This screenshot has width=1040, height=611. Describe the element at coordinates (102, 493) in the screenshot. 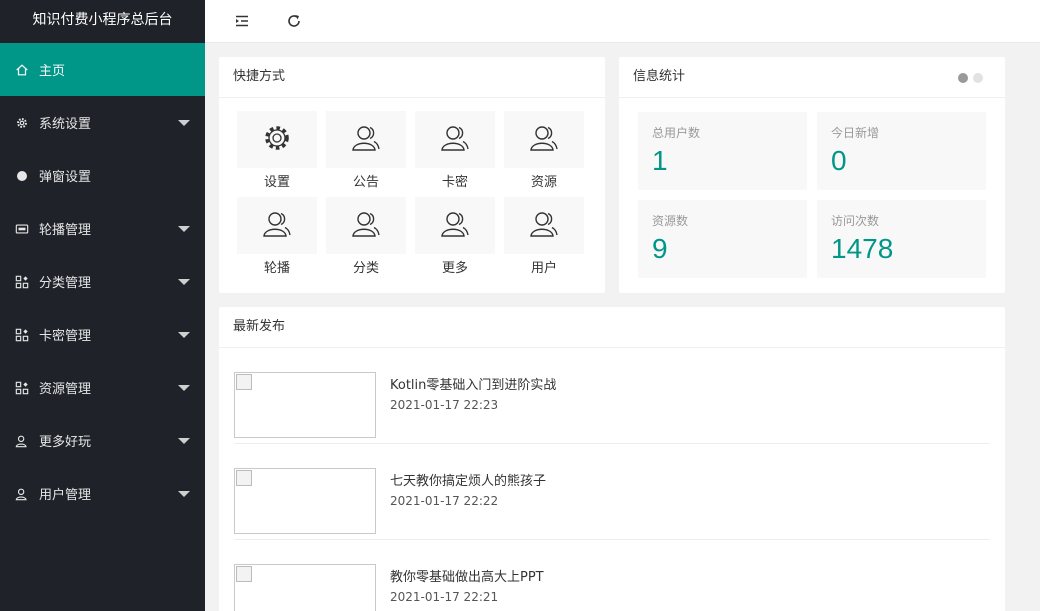

I see `sidebar-item-users: 用户管理` at that location.